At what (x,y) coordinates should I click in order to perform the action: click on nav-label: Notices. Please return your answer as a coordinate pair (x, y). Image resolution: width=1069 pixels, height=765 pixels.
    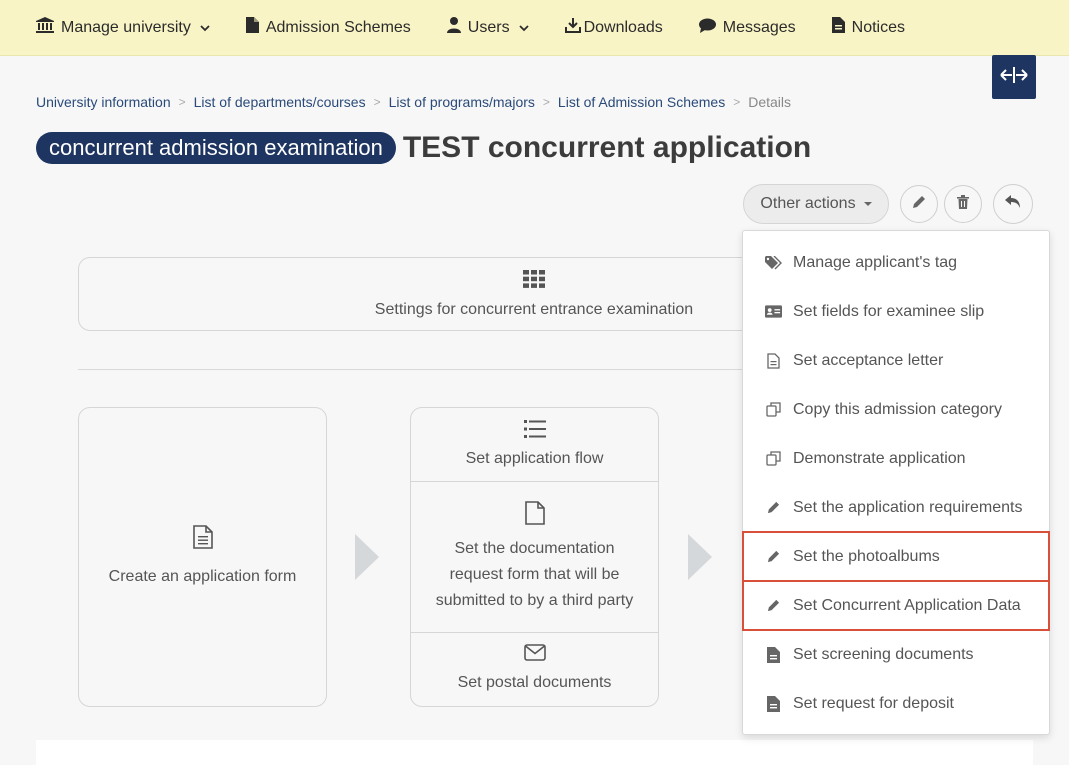
    Looking at the image, I should click on (878, 27).